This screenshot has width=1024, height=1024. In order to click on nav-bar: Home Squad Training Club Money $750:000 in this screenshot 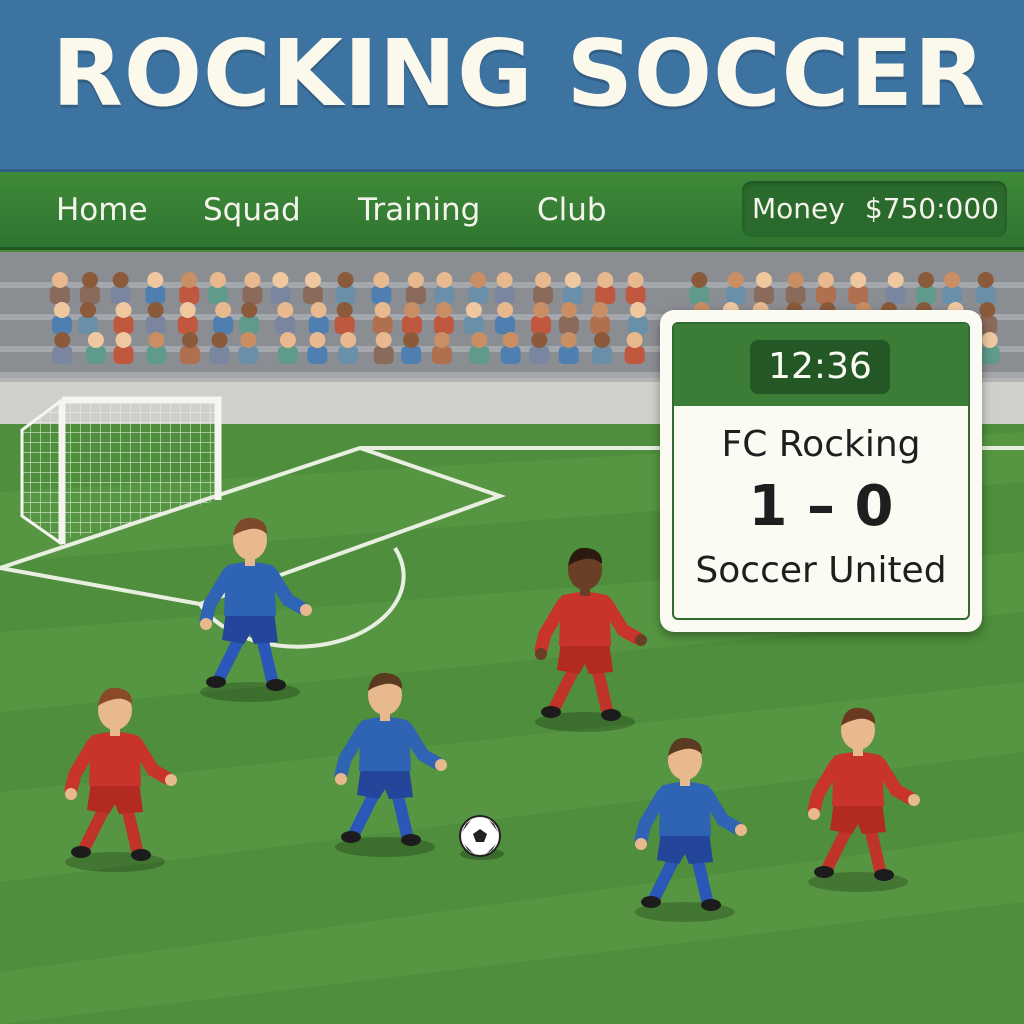, I will do `click(512, 211)`.